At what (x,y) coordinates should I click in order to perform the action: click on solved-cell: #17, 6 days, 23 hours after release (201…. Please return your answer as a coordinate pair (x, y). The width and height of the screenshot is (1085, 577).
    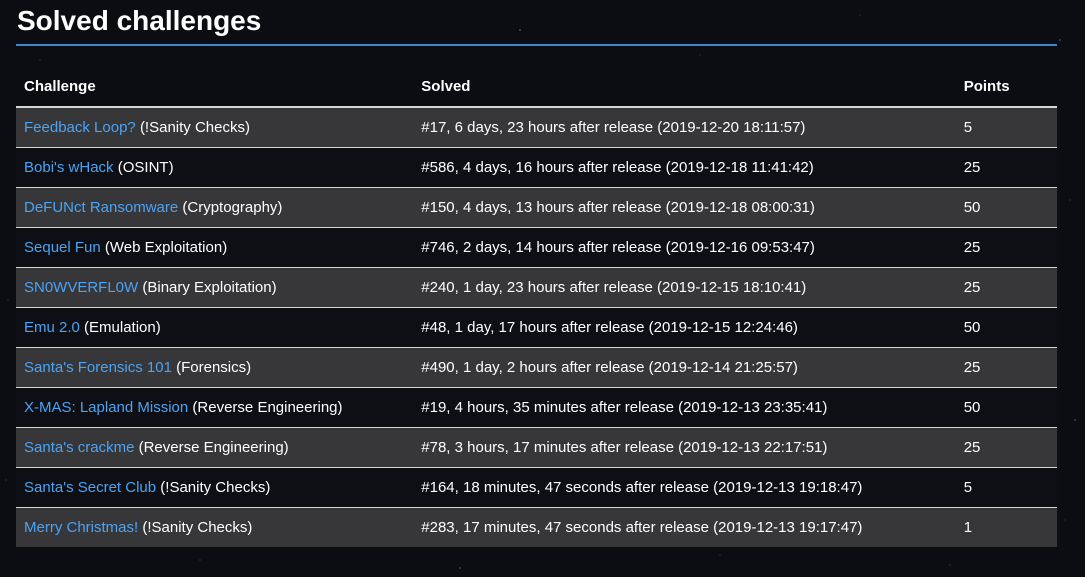
    Looking at the image, I should click on (684, 127).